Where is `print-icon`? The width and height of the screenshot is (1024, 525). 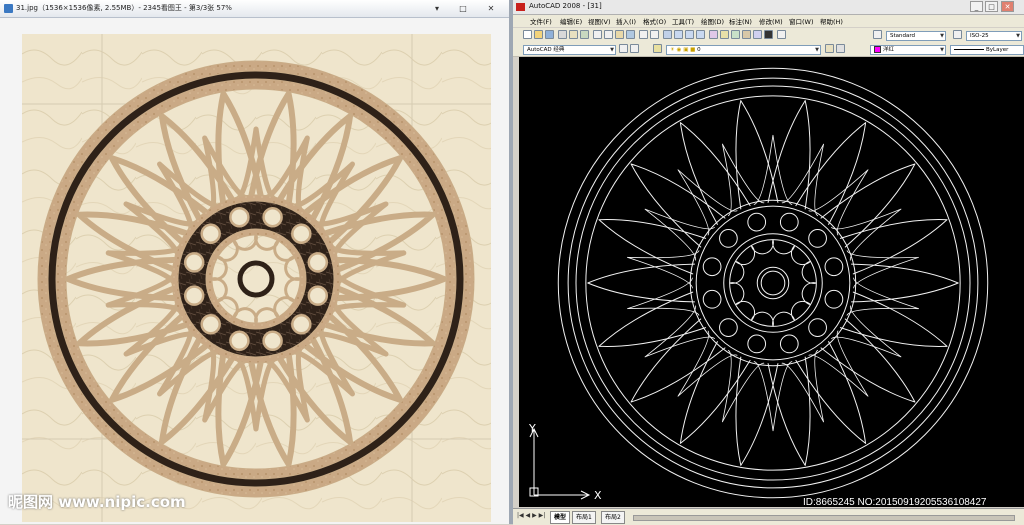
print-icon is located at coordinates (562, 34).